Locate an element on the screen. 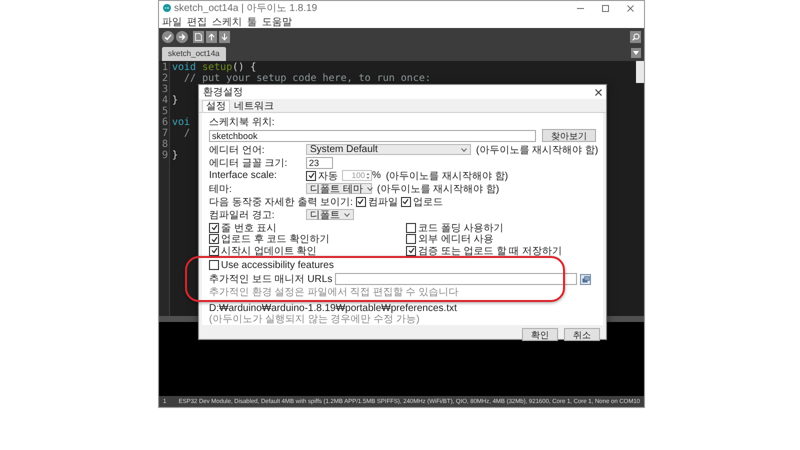 This screenshot has width=800, height=450. line-number: 9 is located at coordinates (165, 155).